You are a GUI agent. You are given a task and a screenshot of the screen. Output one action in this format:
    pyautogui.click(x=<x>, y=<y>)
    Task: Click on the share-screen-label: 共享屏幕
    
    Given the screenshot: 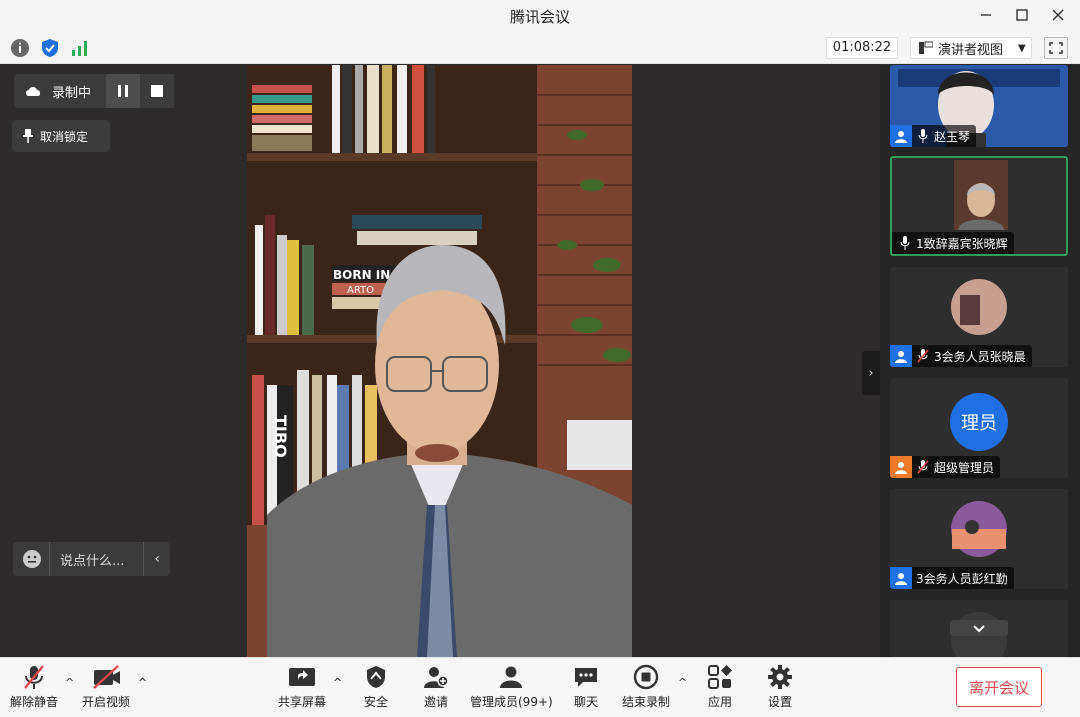 What is the action you would take?
    pyautogui.click(x=302, y=702)
    